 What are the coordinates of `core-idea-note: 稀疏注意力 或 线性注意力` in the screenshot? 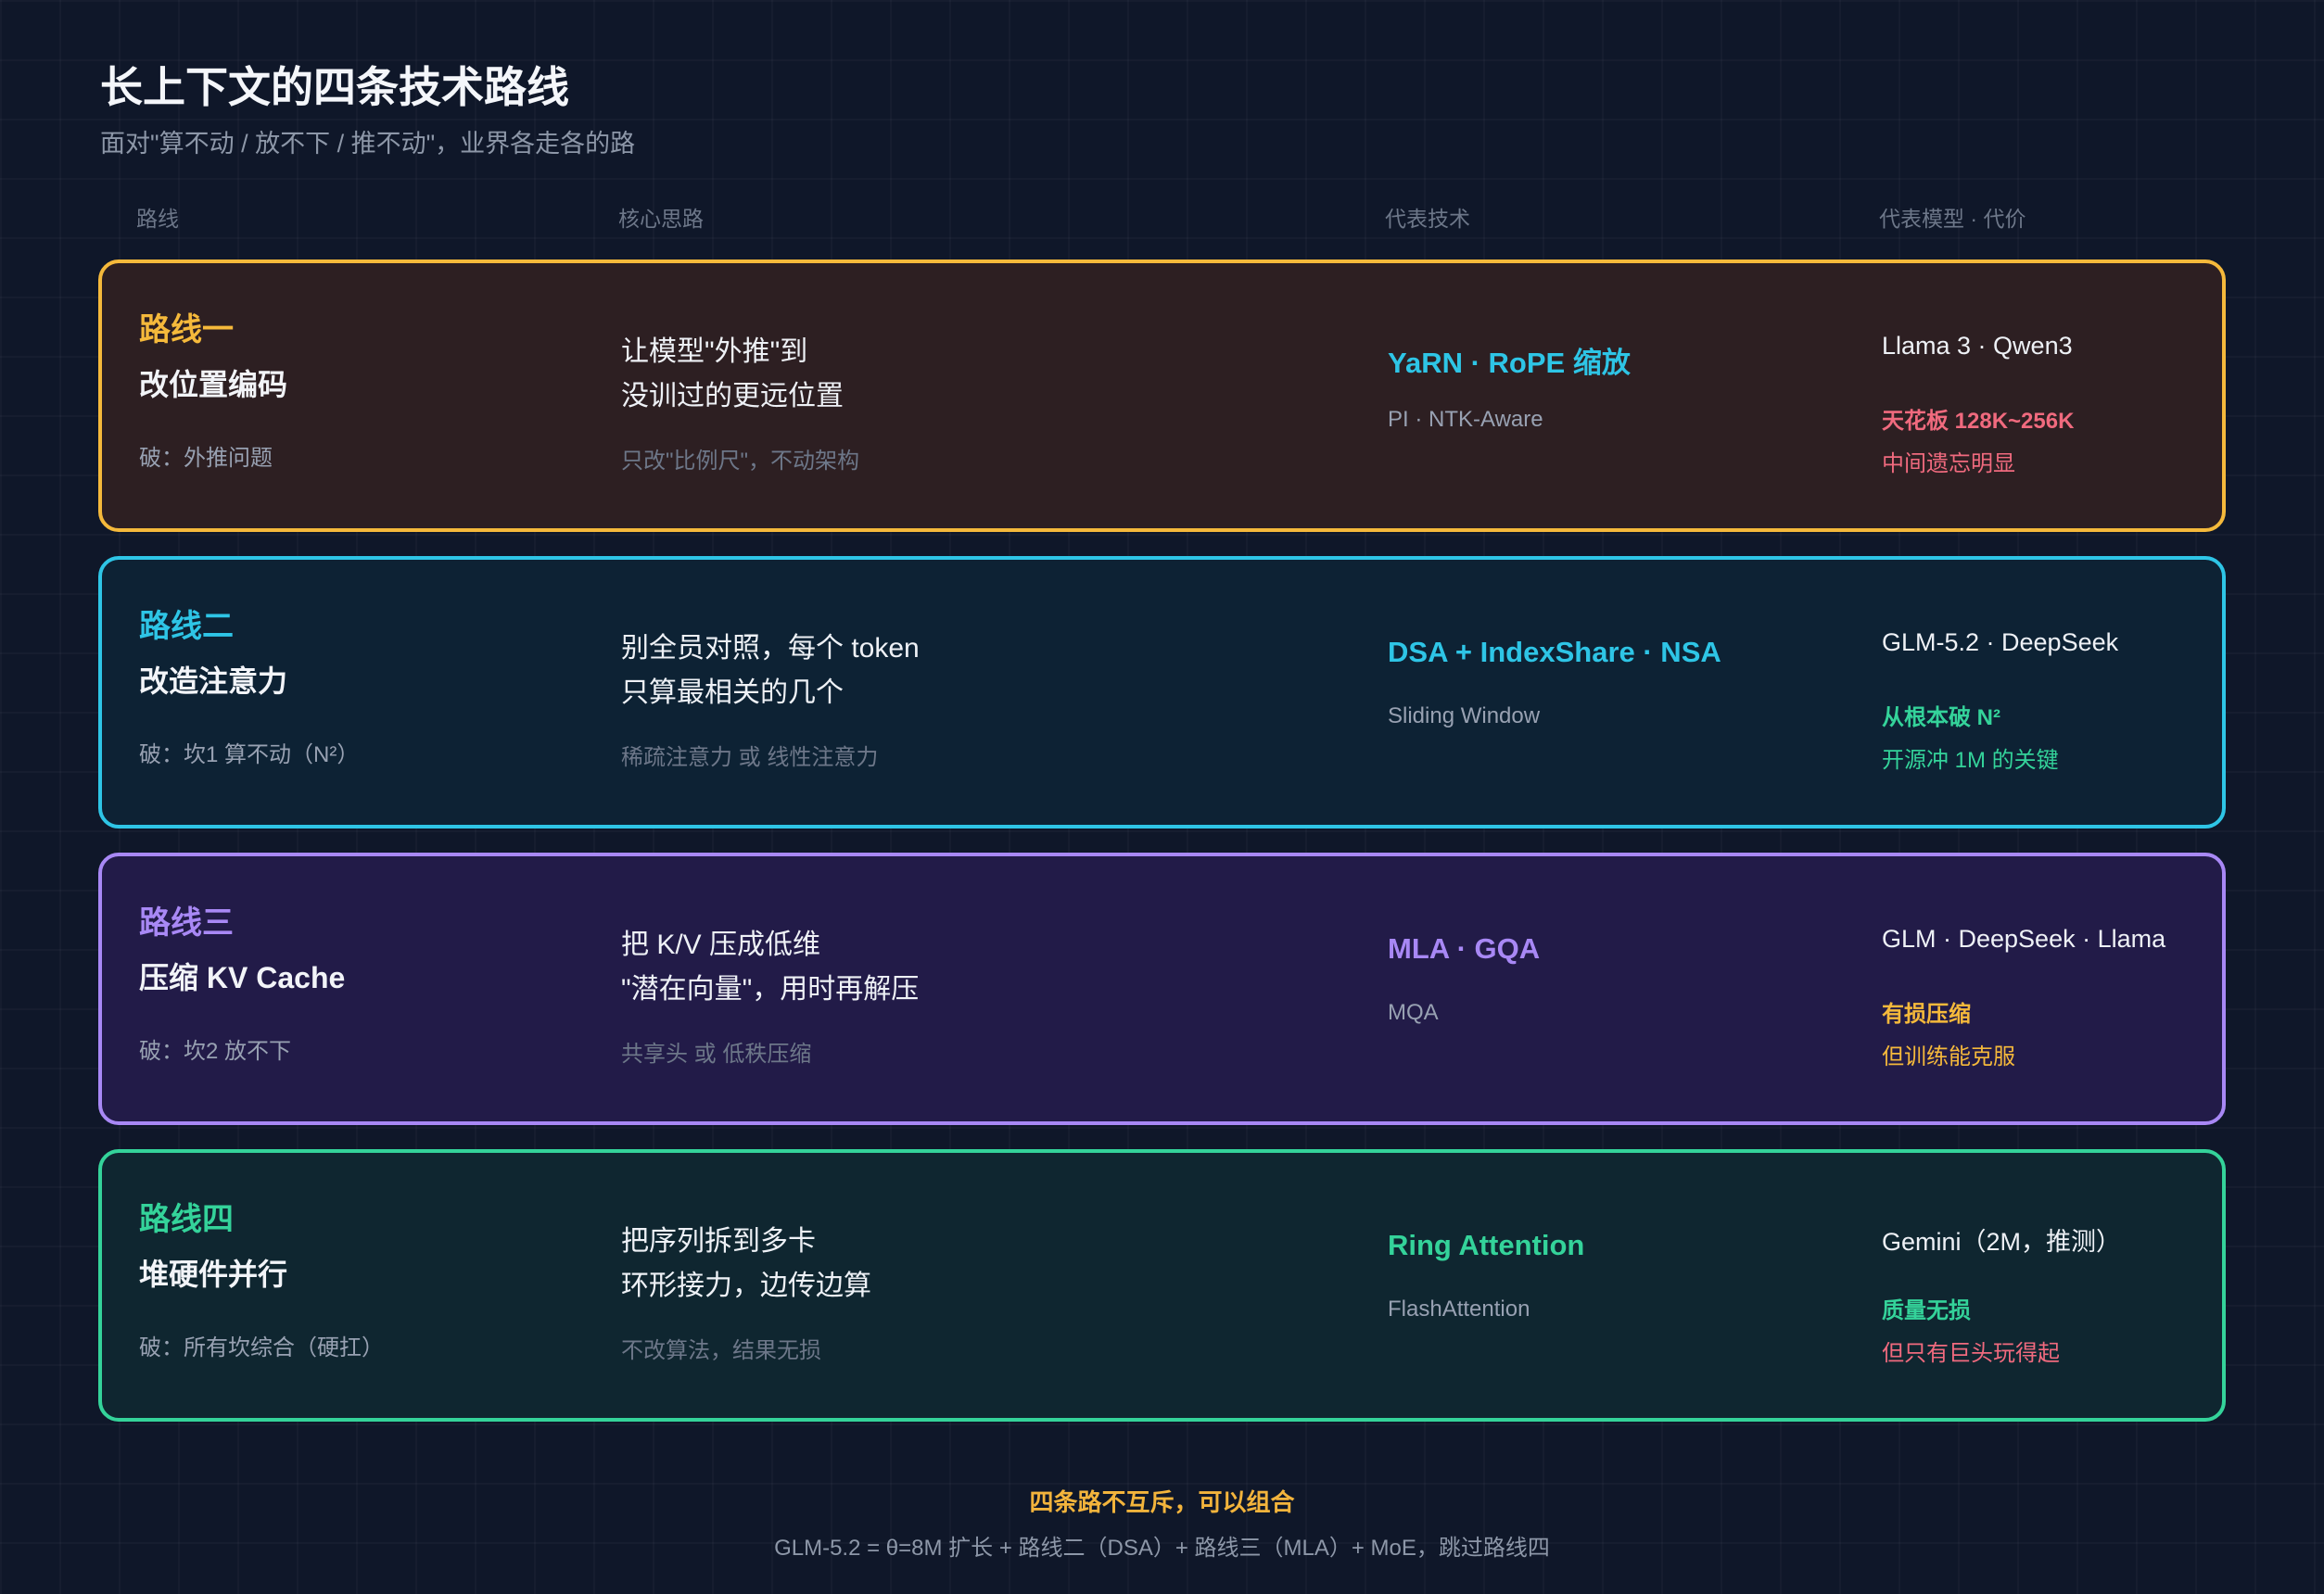 It's located at (750, 757).